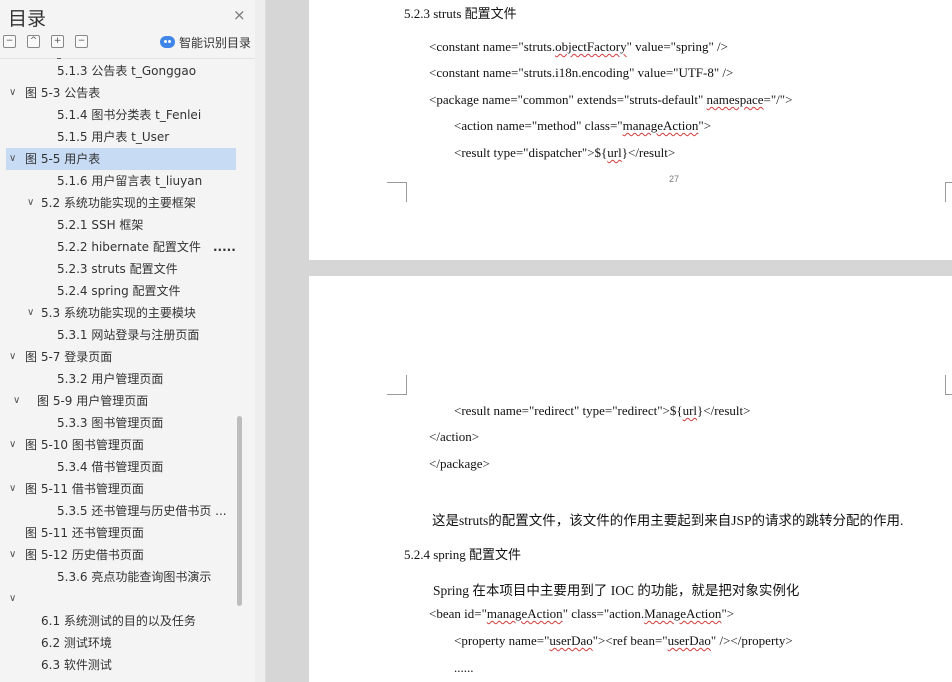 The image size is (952, 682). What do you see at coordinates (677, 46) in the screenshot?
I see `code-text: " value="spring" />` at bounding box center [677, 46].